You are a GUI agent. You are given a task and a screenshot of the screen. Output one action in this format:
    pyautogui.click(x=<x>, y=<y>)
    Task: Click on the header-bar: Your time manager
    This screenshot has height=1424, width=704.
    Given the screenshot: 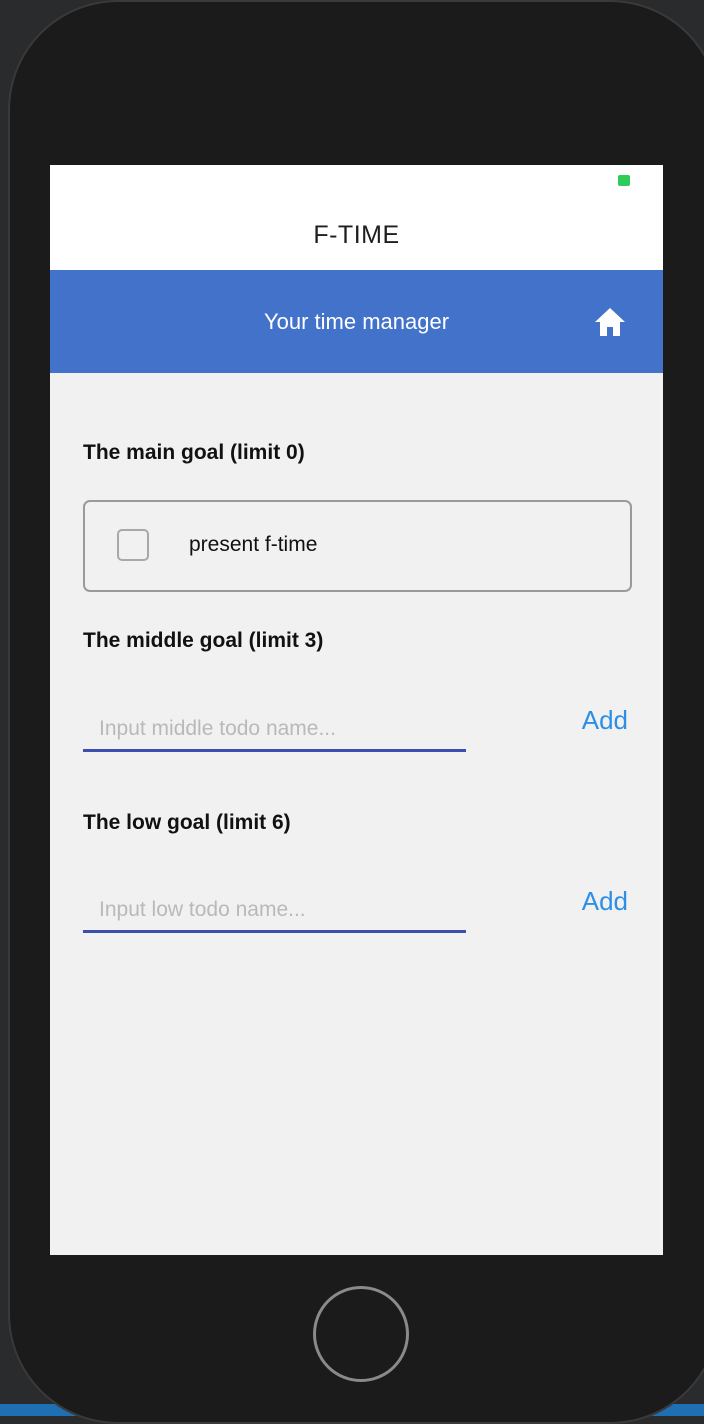 What is the action you would take?
    pyautogui.click(x=356, y=321)
    